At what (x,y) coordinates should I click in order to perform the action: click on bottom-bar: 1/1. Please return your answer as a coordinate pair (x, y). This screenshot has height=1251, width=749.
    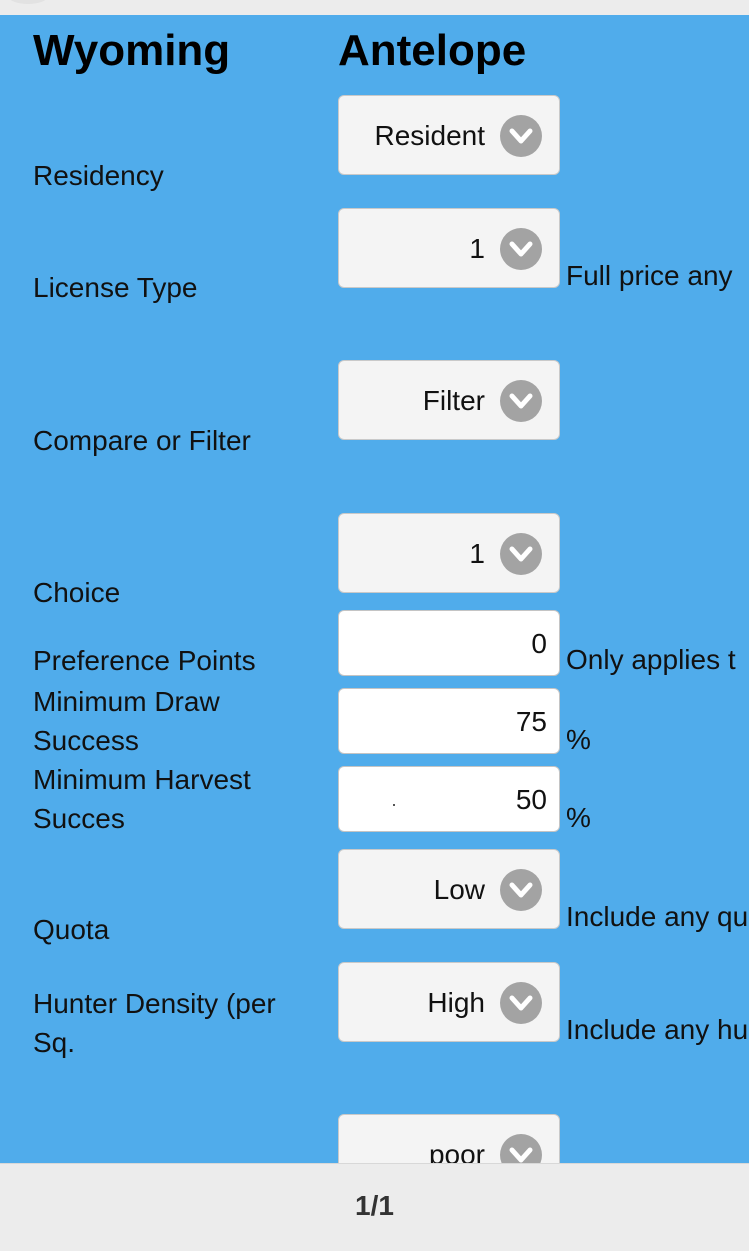
    Looking at the image, I should click on (374, 1207).